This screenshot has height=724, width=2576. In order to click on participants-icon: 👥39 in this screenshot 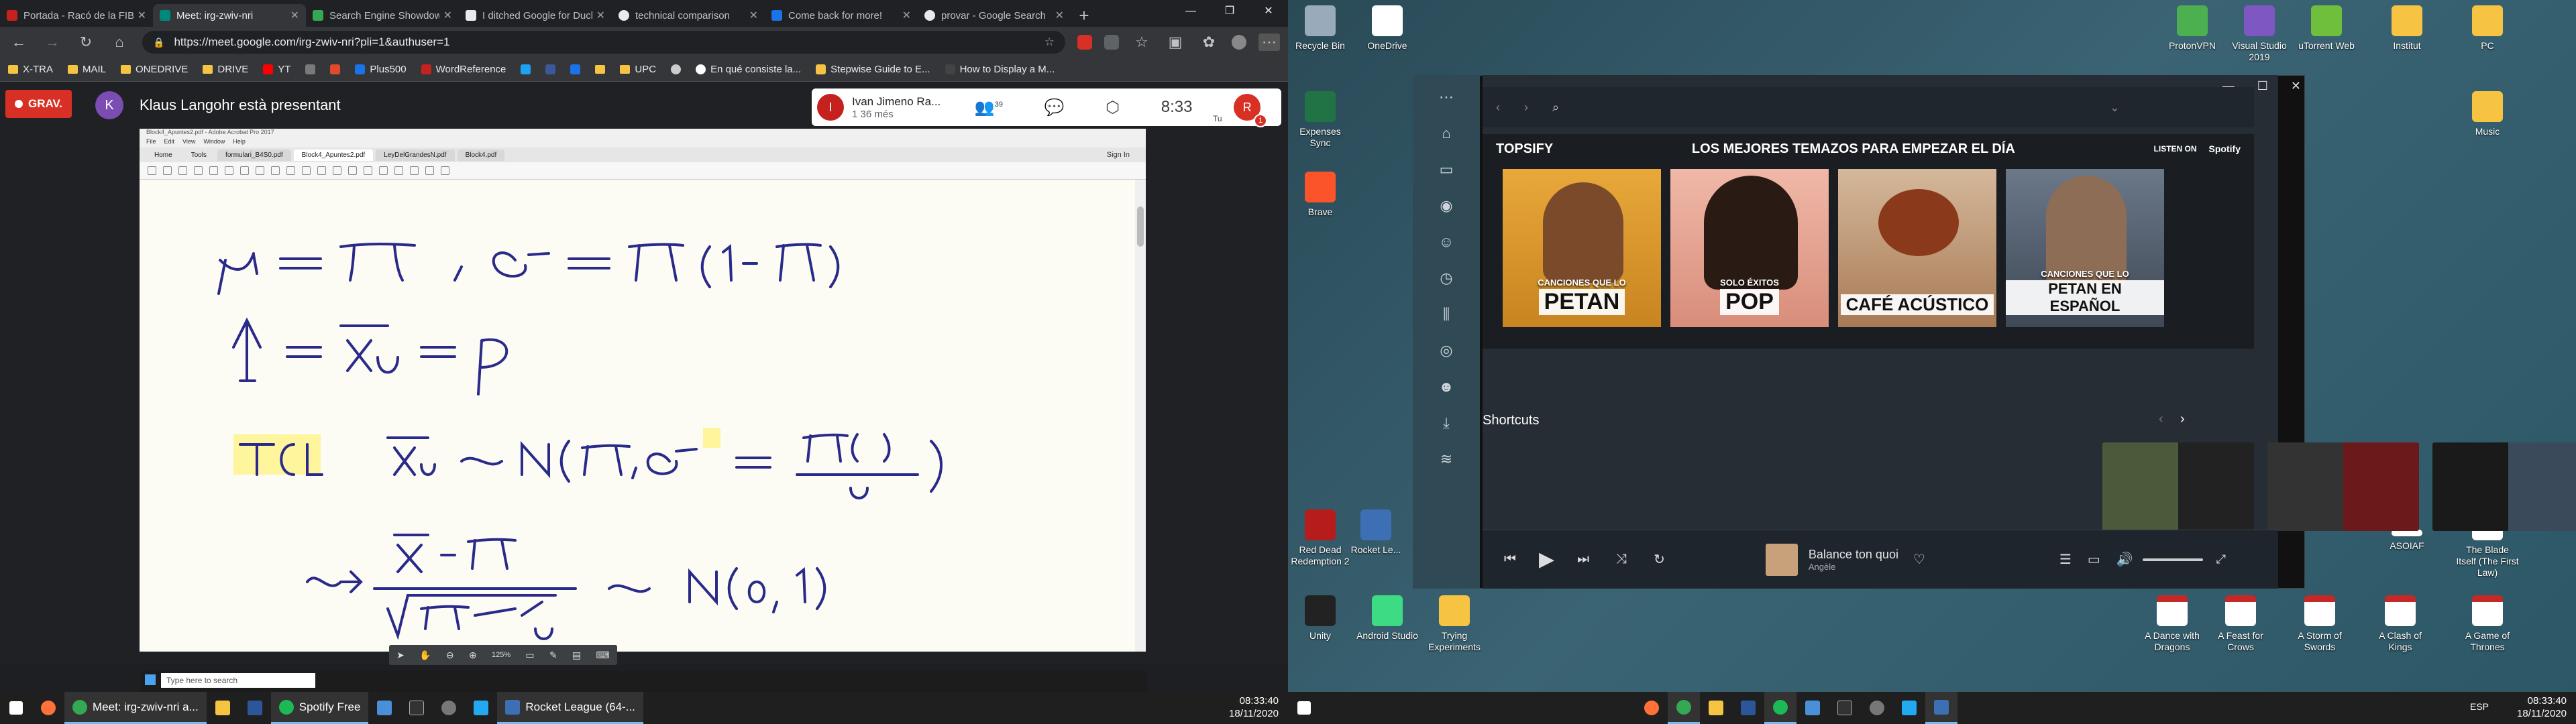, I will do `click(989, 107)`.